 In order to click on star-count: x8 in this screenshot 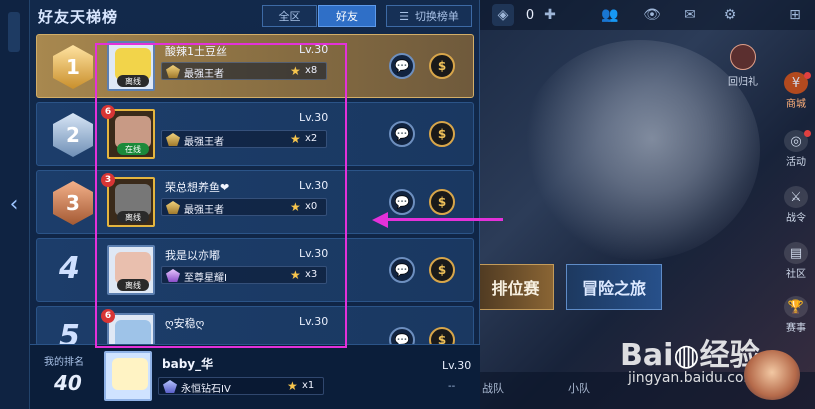, I will do `click(311, 70)`.